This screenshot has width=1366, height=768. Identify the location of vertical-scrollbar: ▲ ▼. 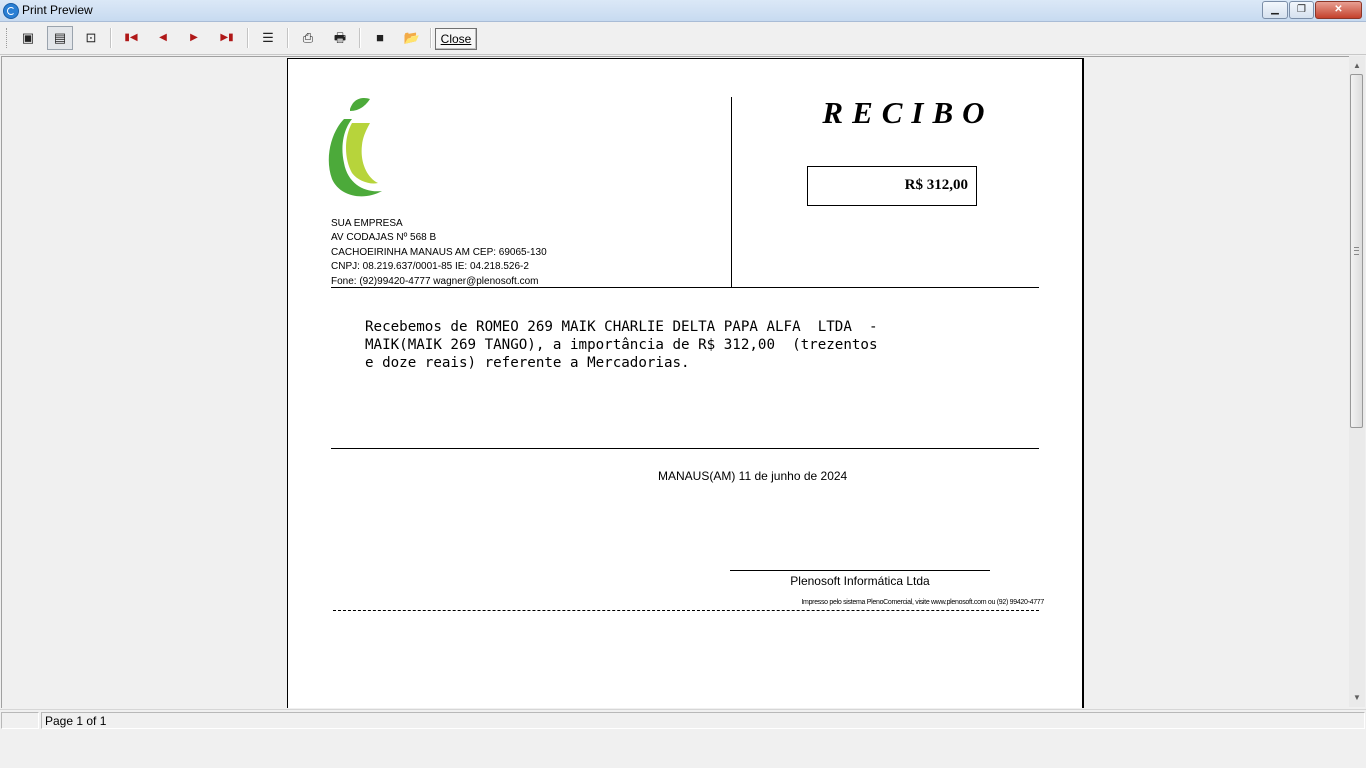
(1357, 381).